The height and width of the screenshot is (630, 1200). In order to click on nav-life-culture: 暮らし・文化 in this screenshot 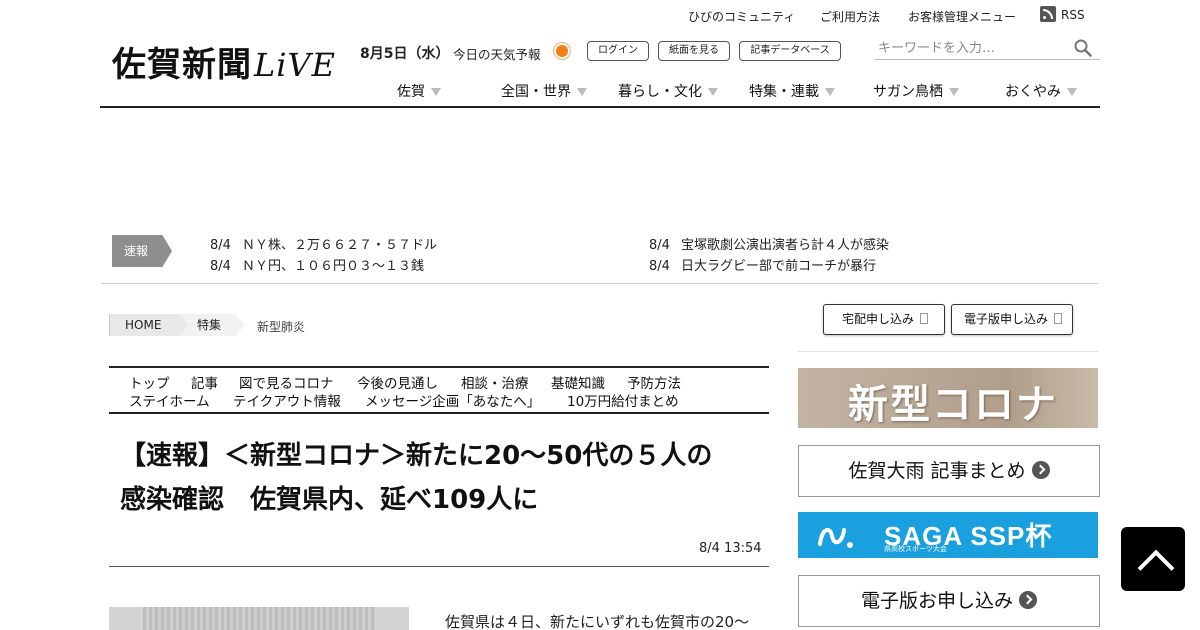, I will do `click(668, 91)`.